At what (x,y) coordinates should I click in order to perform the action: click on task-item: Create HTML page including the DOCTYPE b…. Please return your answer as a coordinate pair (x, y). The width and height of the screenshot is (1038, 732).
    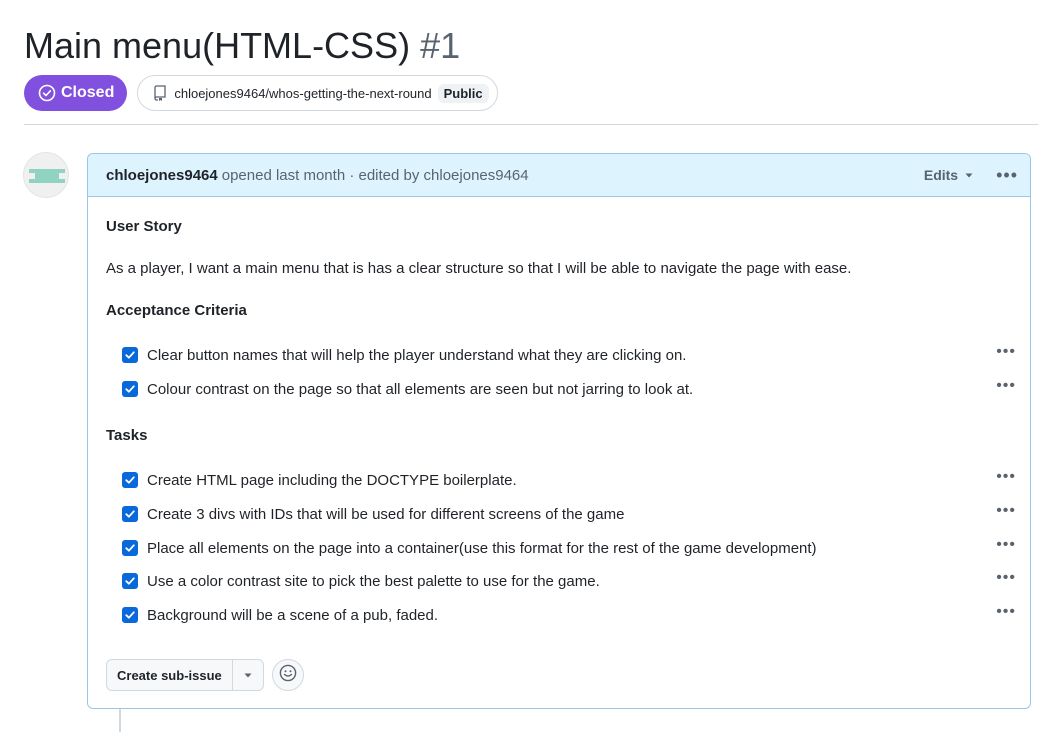
    Looking at the image, I should click on (569, 480).